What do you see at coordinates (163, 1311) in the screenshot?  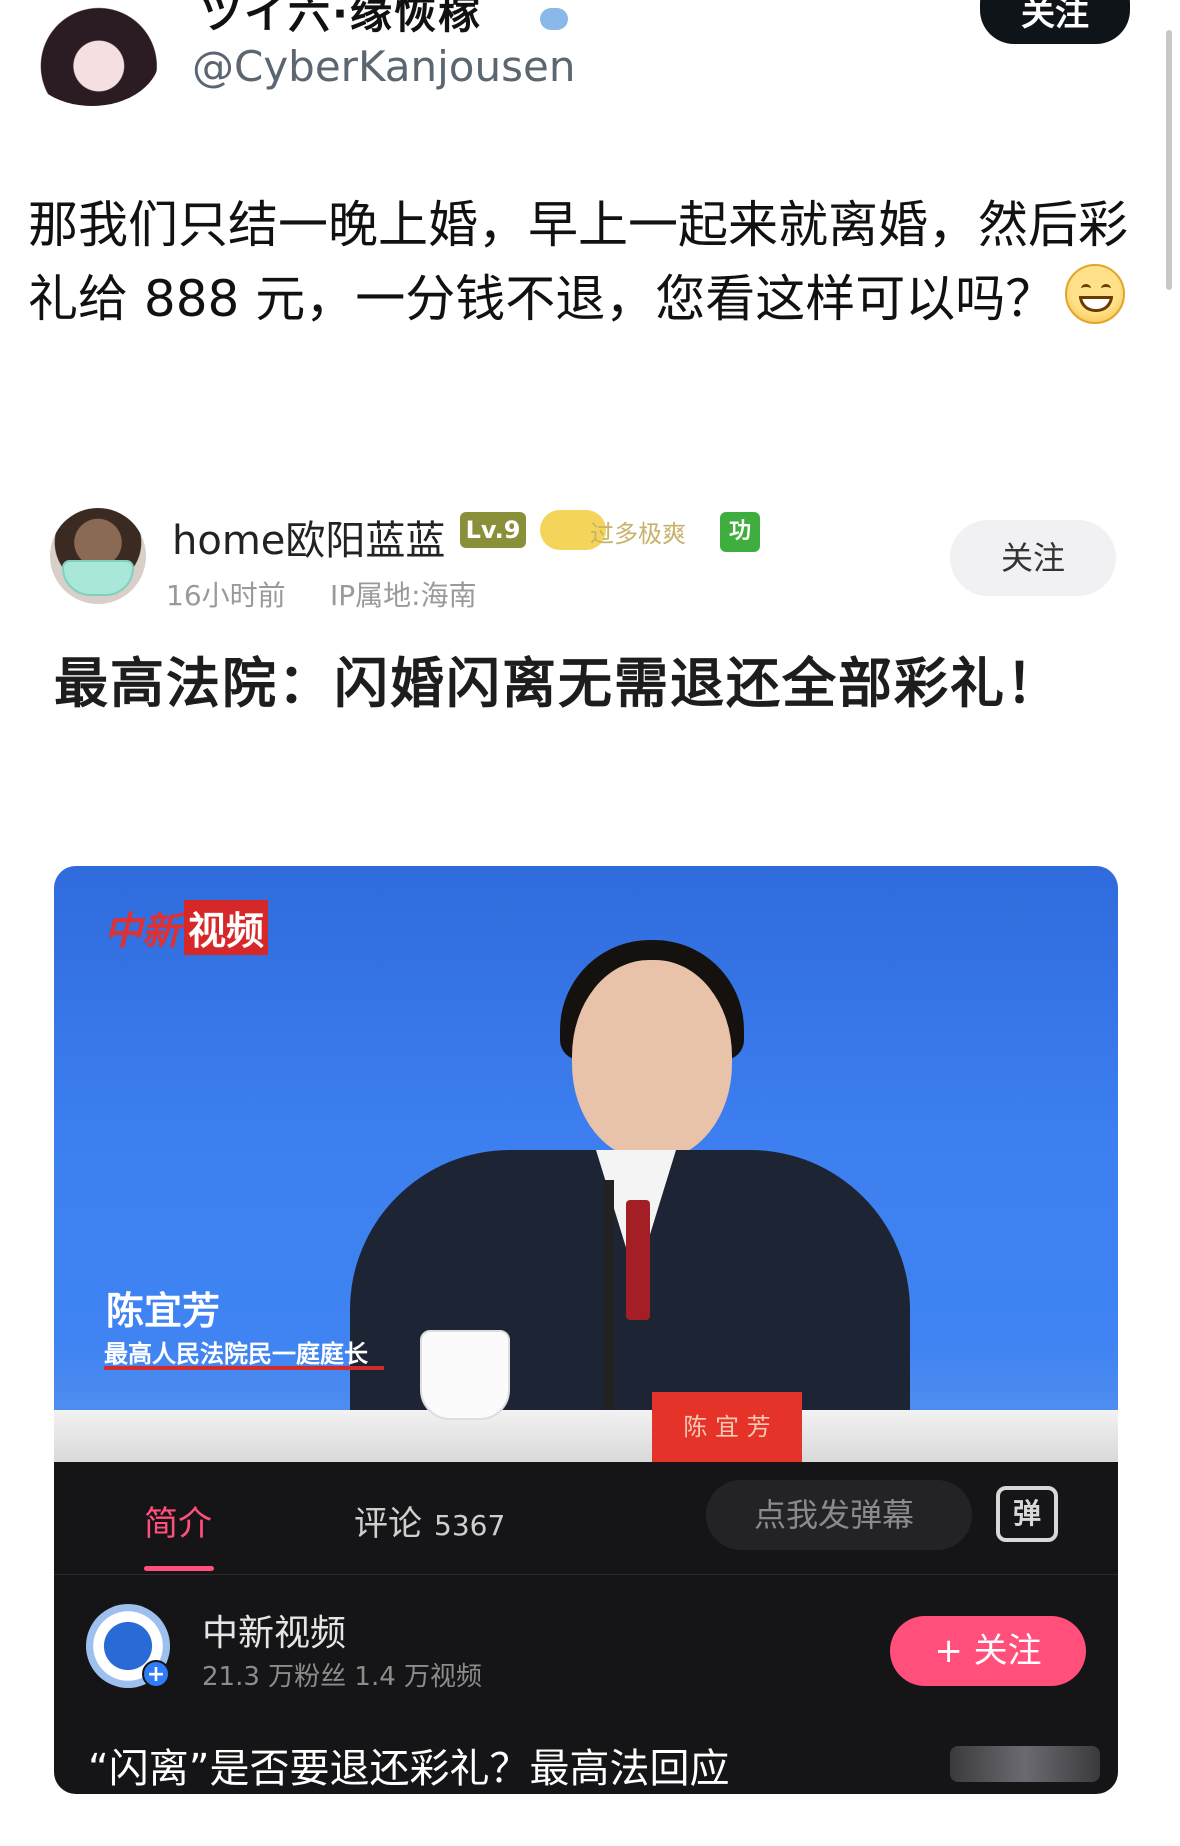 I see `caption-name: 陈宜芳` at bounding box center [163, 1311].